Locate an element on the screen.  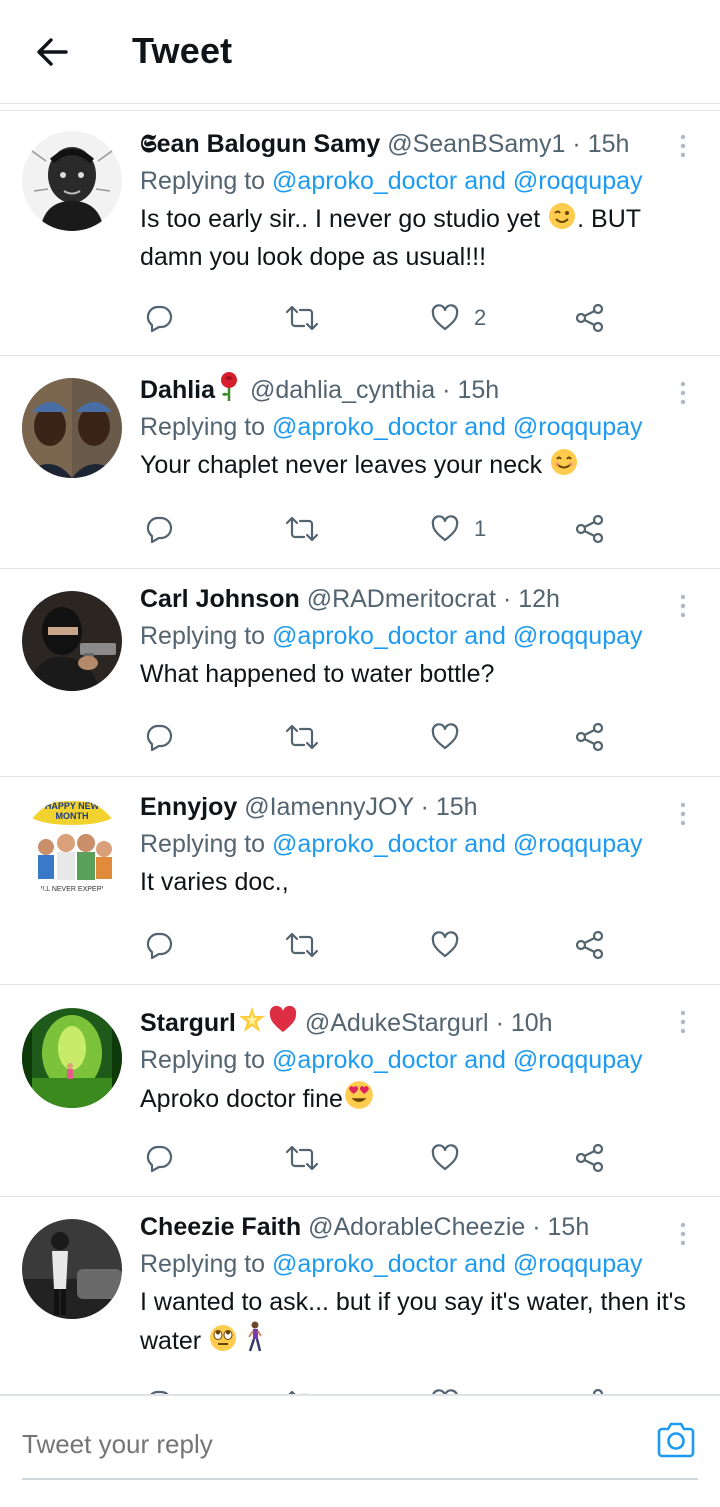
reply-input is located at coordinates (322, 1444).